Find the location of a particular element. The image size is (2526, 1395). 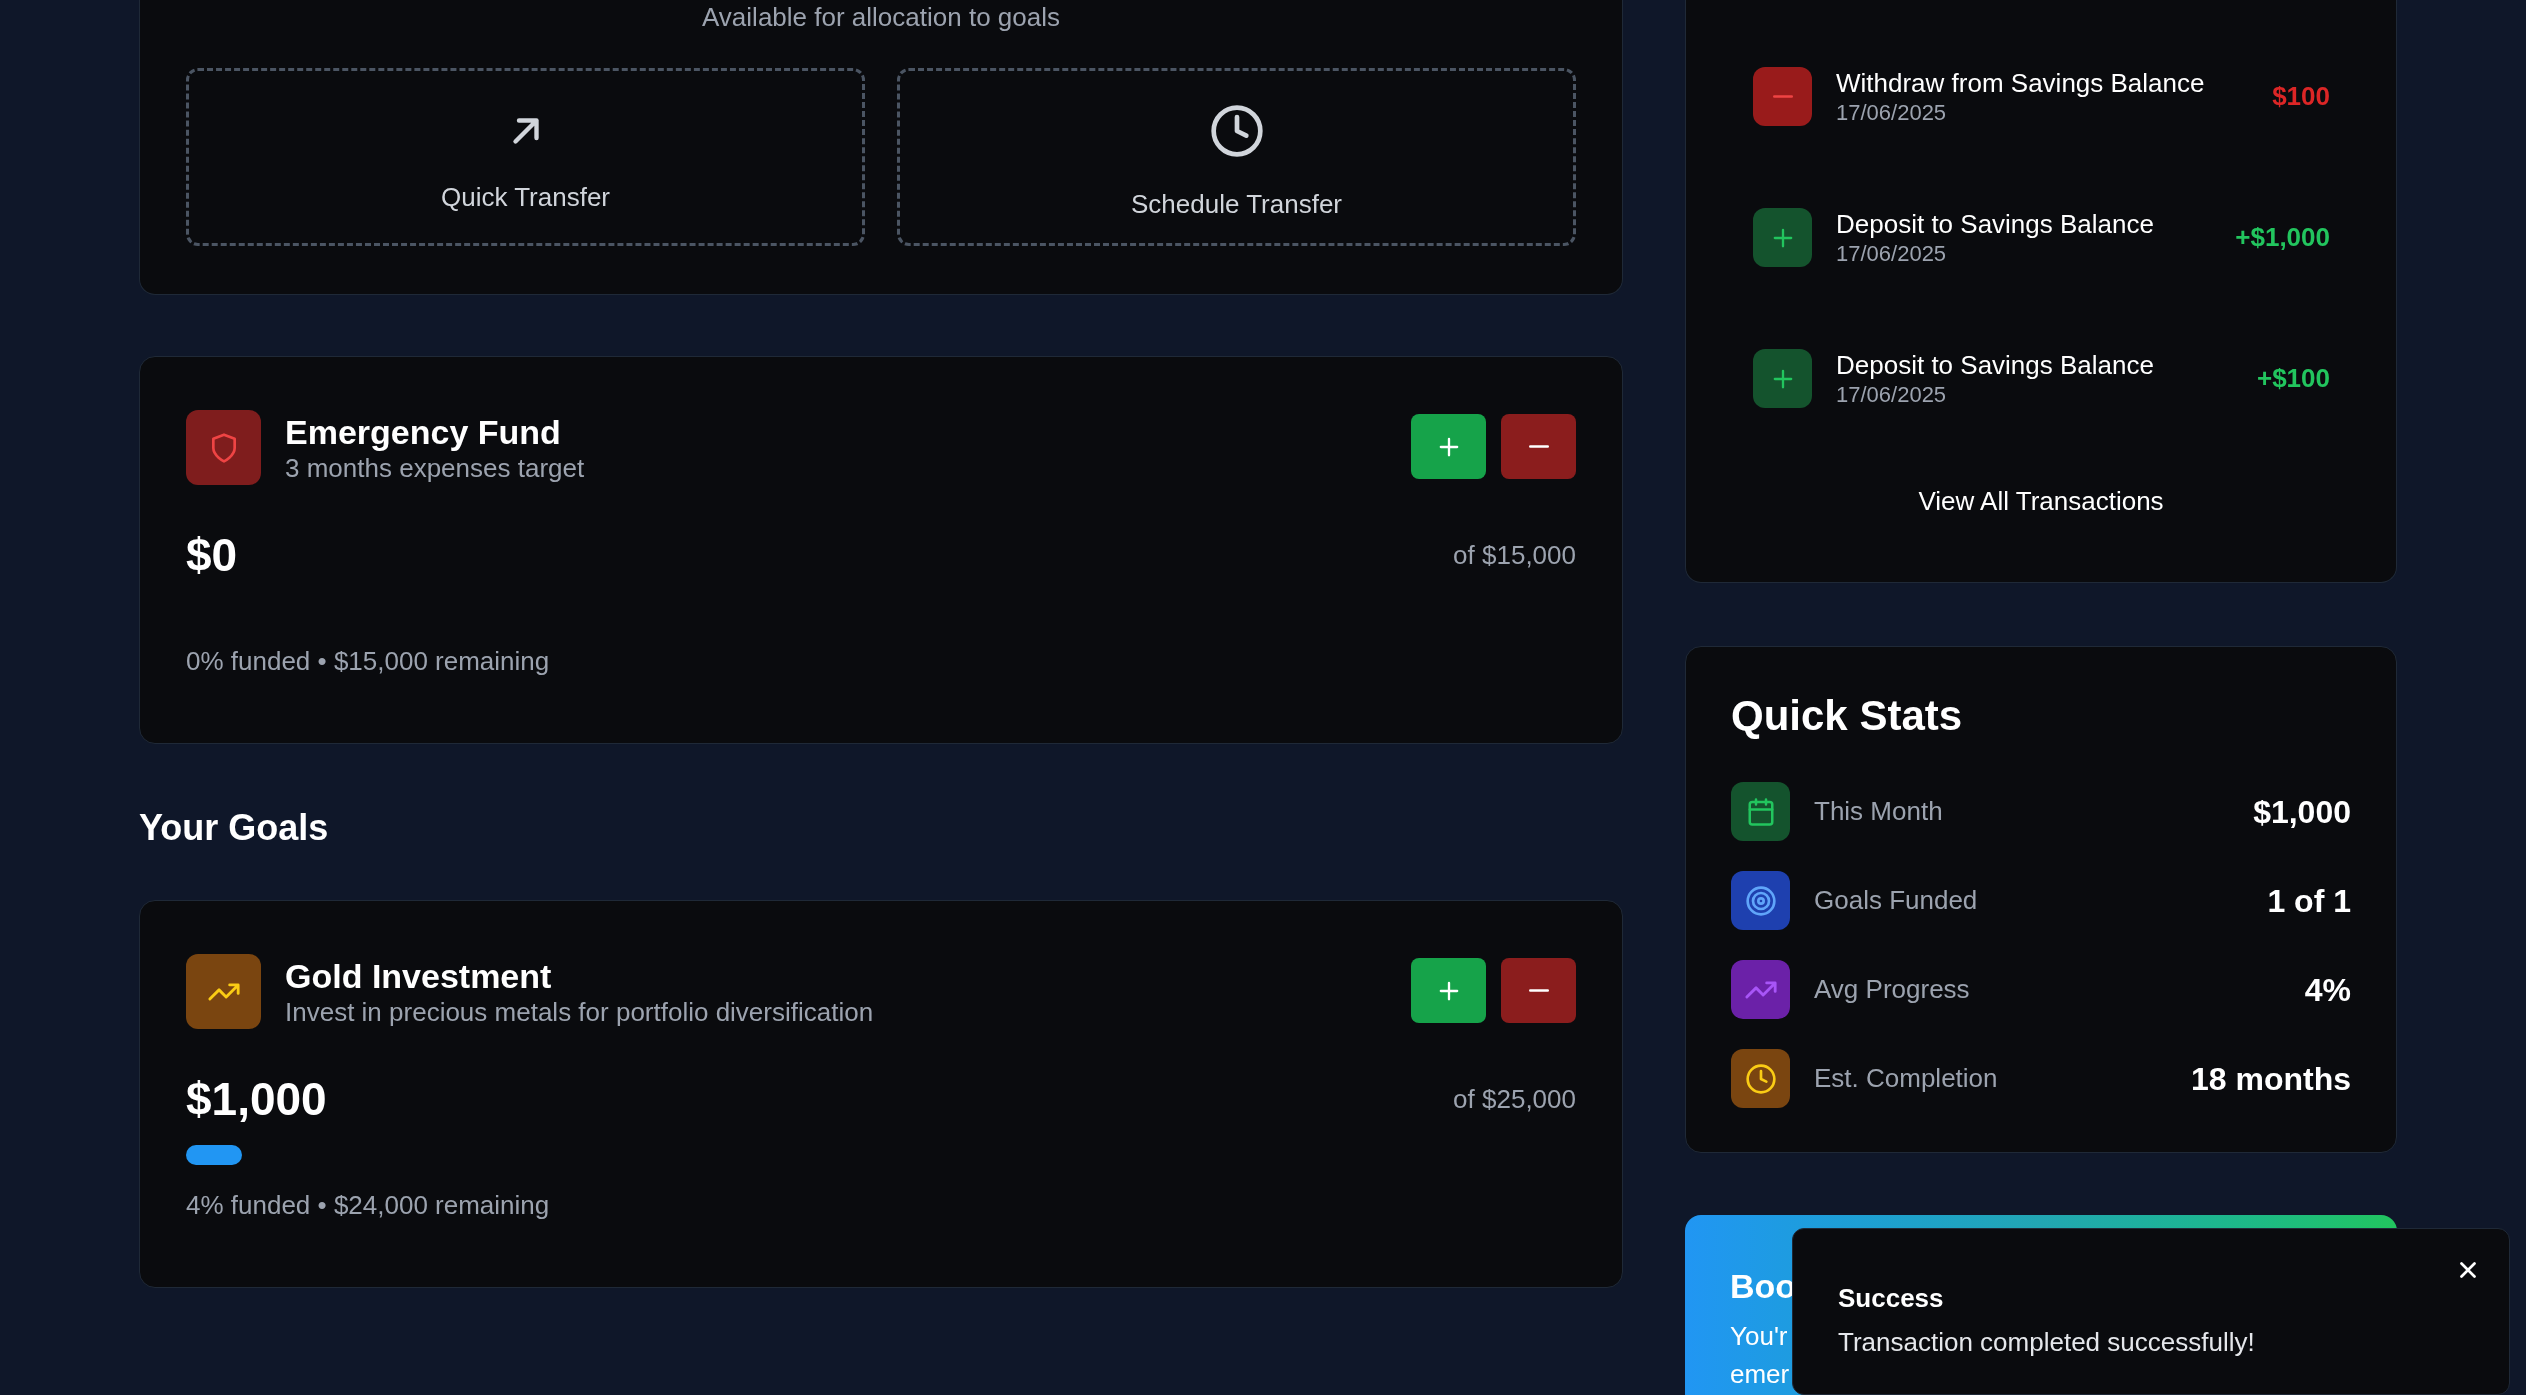

goal-title: Gold Investment is located at coordinates (419, 976).